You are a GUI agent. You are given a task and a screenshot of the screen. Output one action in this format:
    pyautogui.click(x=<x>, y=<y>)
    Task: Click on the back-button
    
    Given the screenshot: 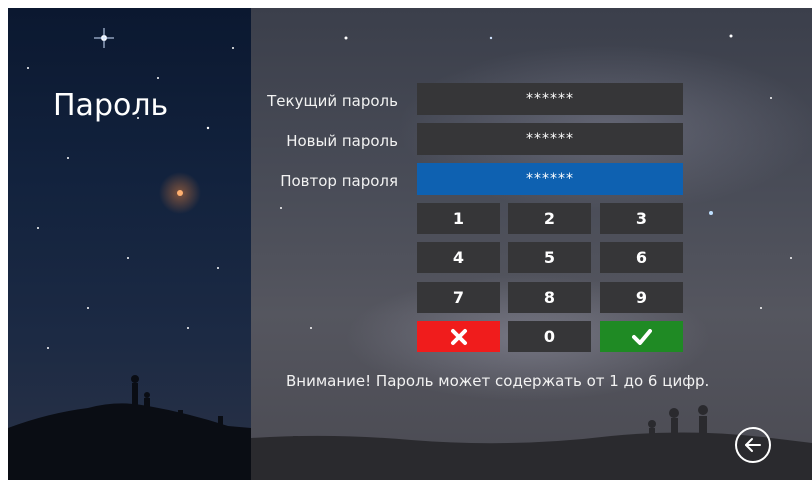 What is the action you would take?
    pyautogui.click(x=753, y=445)
    